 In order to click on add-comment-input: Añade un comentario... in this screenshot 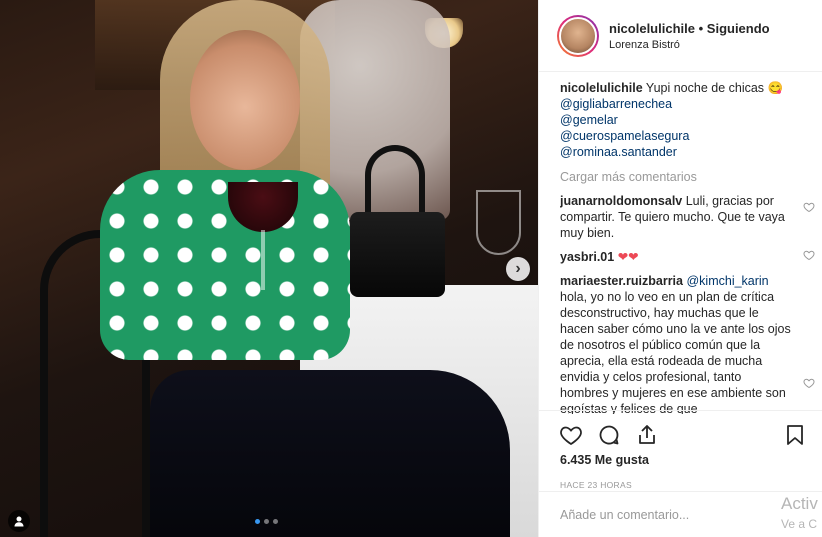, I will do `click(680, 514)`.